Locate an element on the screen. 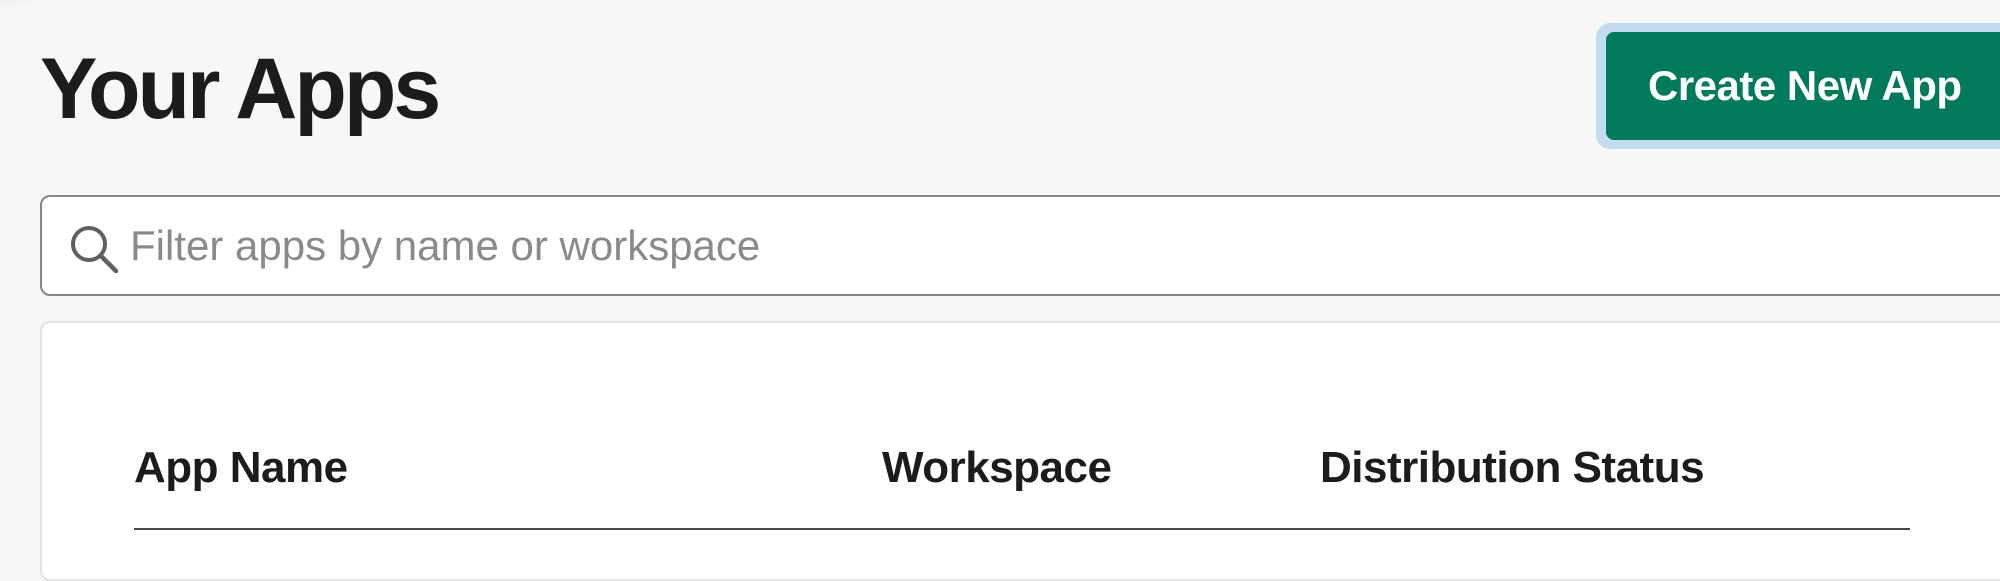 The height and width of the screenshot is (581, 2000). column-header-app-name: App Name is located at coordinates (241, 468).